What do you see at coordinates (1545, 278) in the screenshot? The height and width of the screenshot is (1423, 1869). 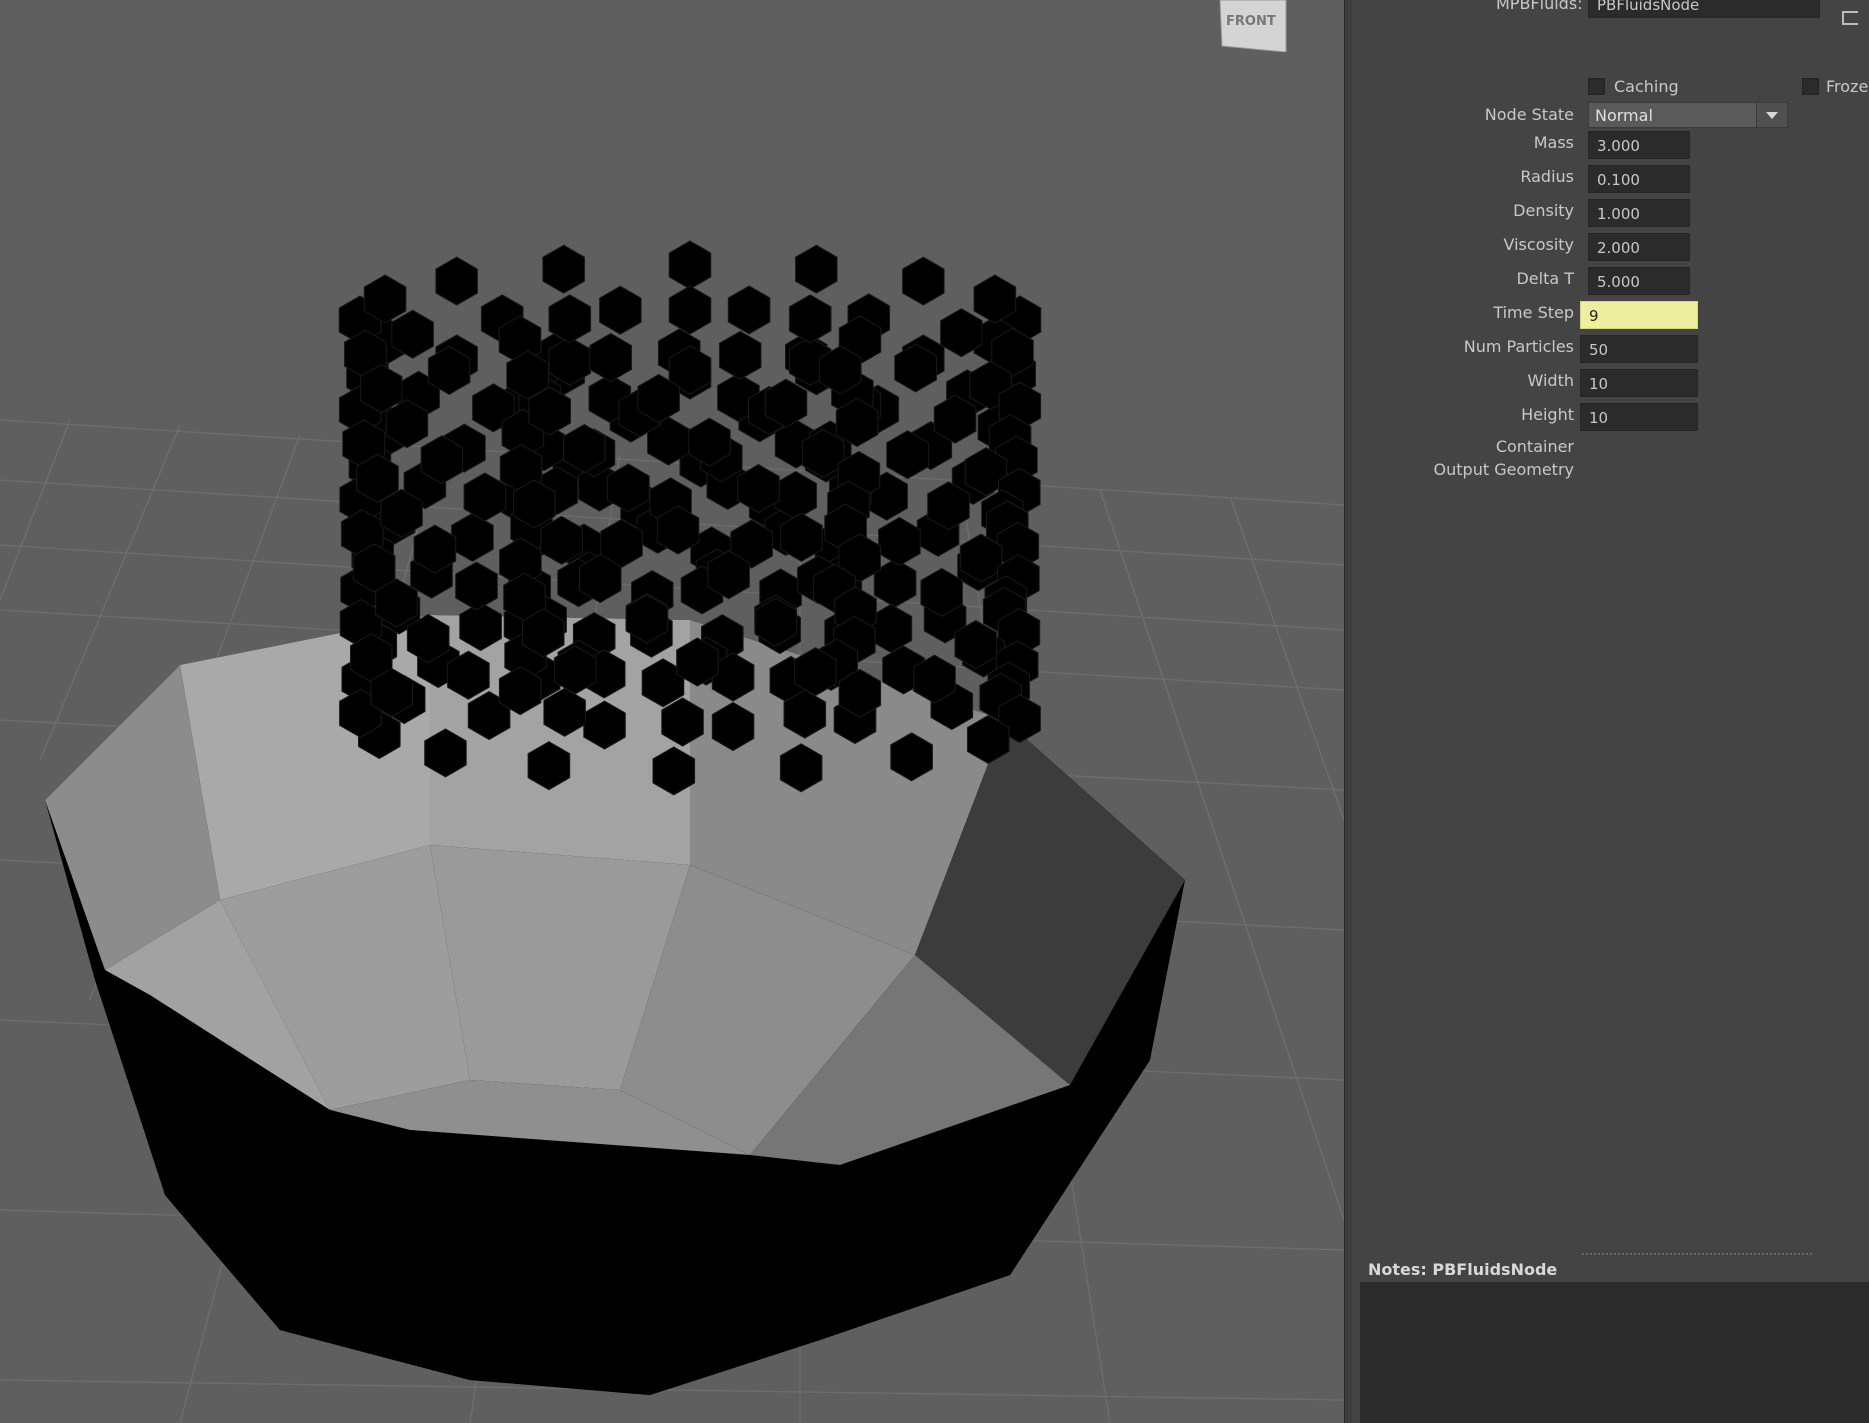 I see `field-label-delta-t: Delta T` at bounding box center [1545, 278].